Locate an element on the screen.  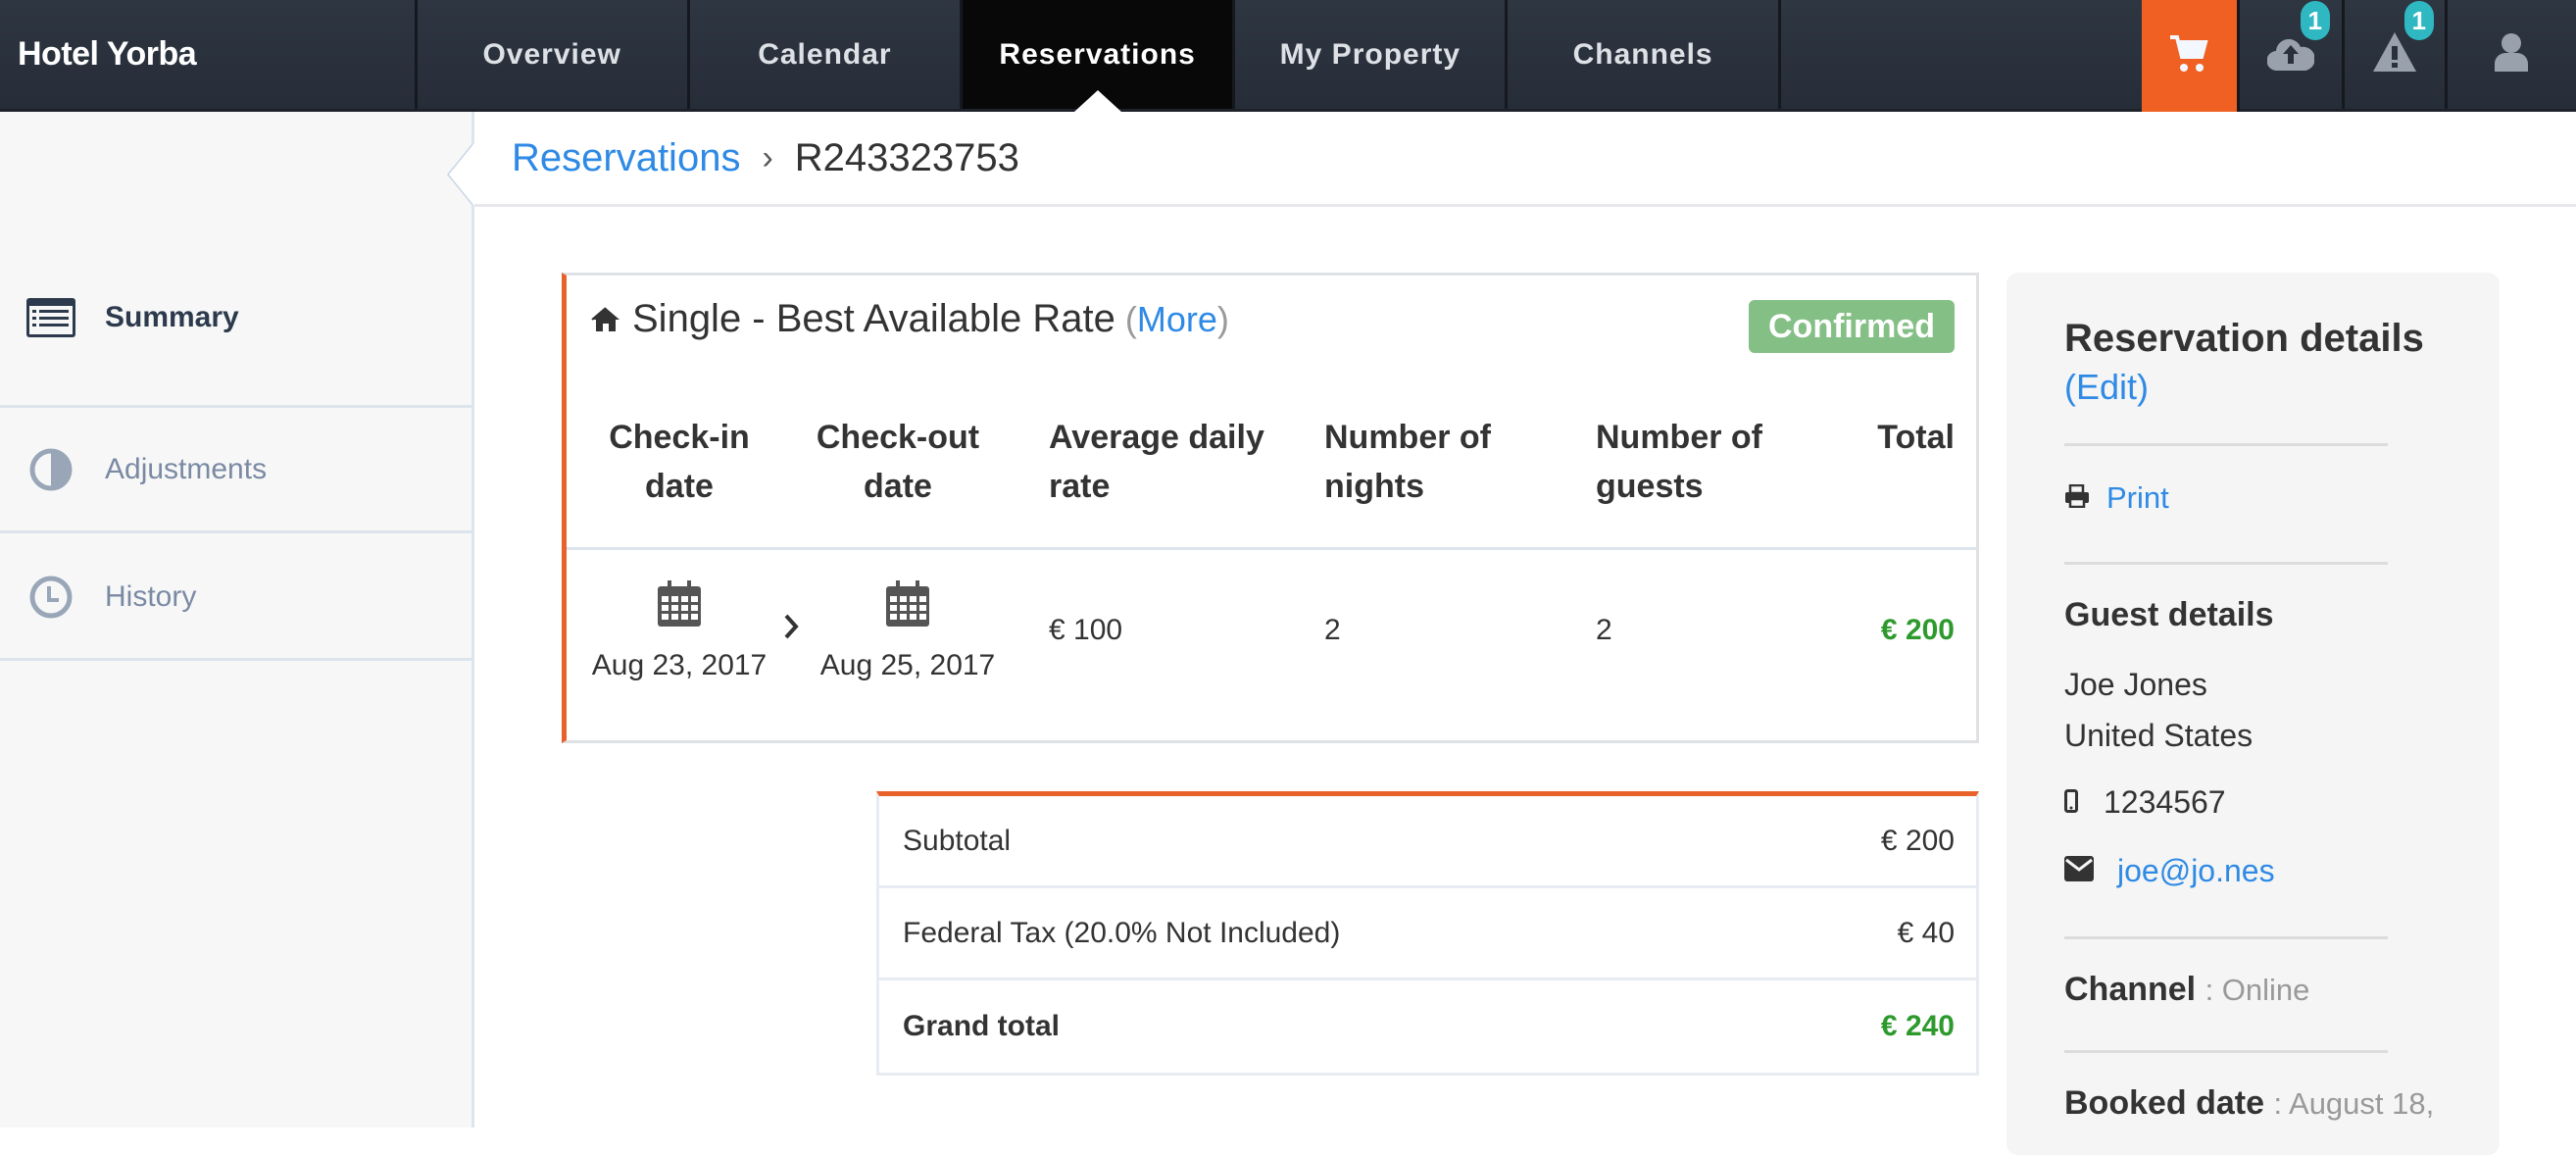
subtotal-row: Subtotal € 200 is located at coordinates (1427, 842).